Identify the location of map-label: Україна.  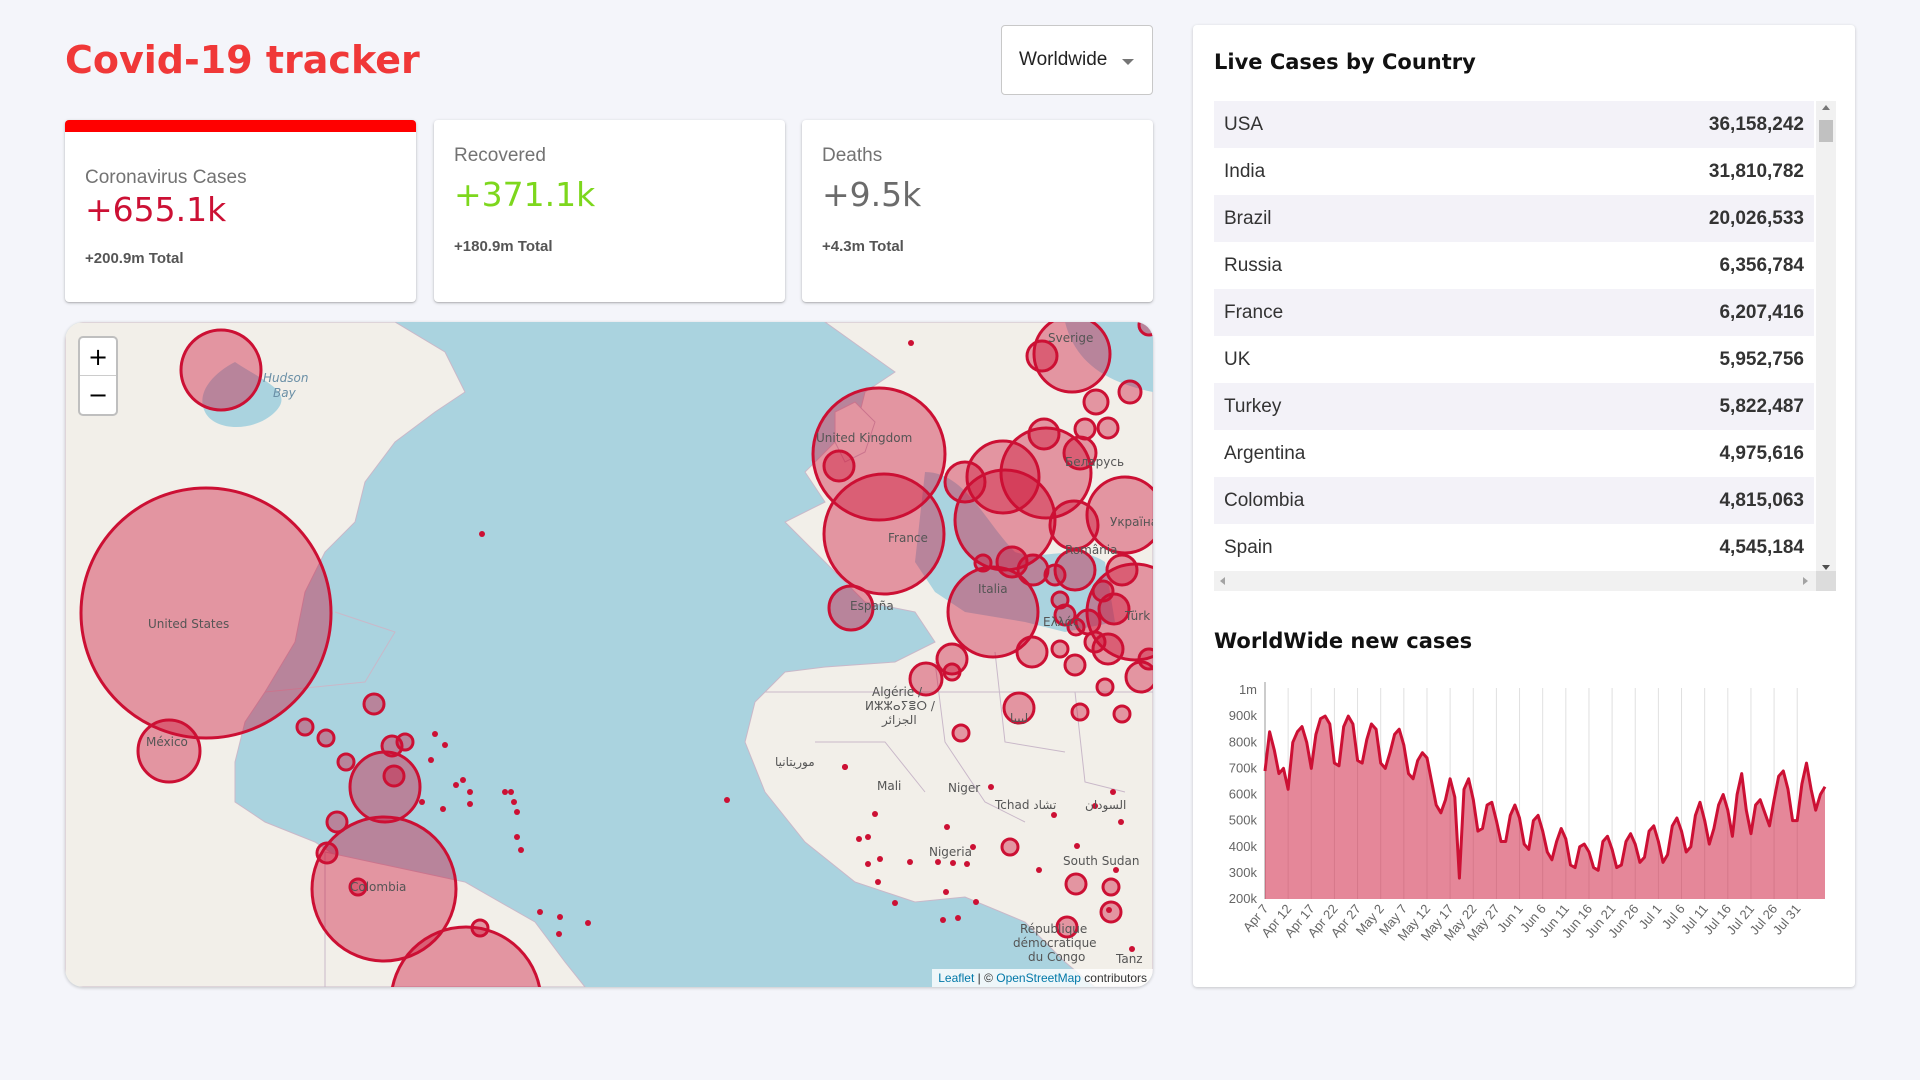
(1131, 522).